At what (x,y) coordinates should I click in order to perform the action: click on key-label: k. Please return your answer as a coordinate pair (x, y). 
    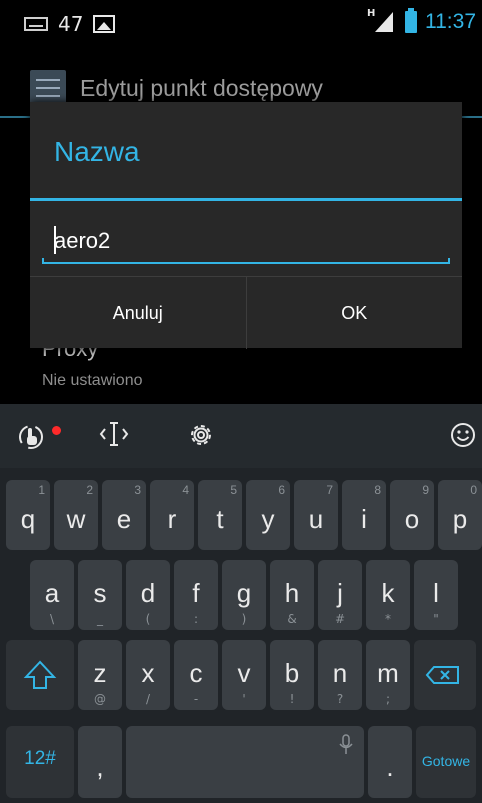
    Looking at the image, I should click on (388, 593).